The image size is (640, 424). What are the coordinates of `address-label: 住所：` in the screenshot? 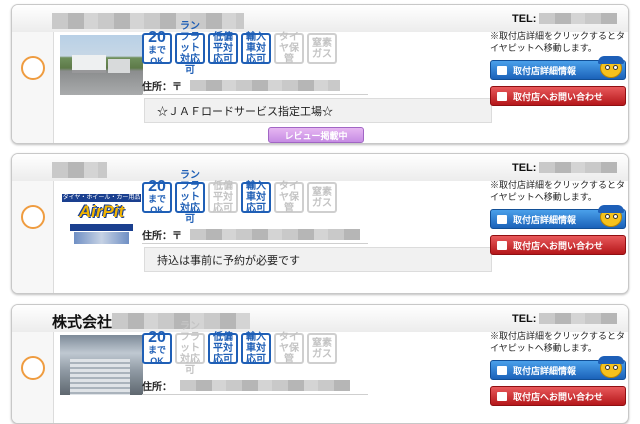 It's located at (157, 387).